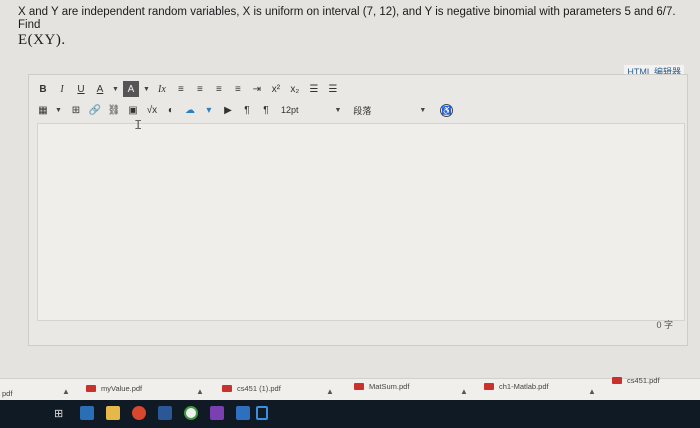 The image size is (700, 428). I want to click on task-view-icon: ⊞, so click(61, 414).